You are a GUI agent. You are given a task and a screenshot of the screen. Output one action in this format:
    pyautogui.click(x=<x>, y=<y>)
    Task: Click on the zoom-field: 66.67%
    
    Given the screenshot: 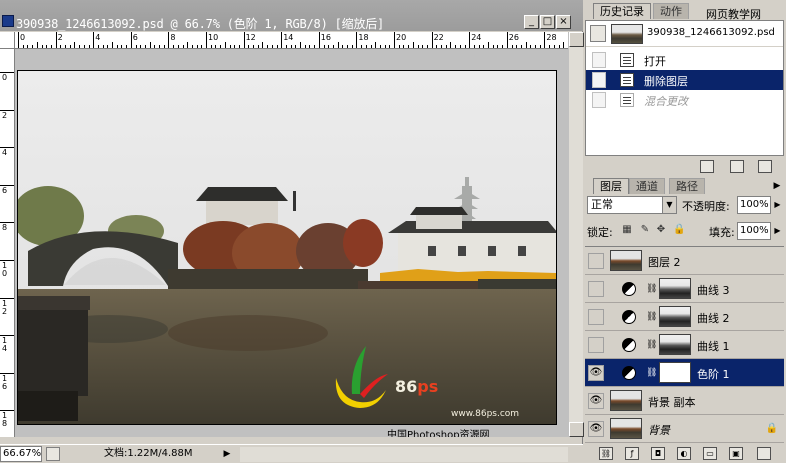 What is the action you would take?
    pyautogui.click(x=21, y=454)
    